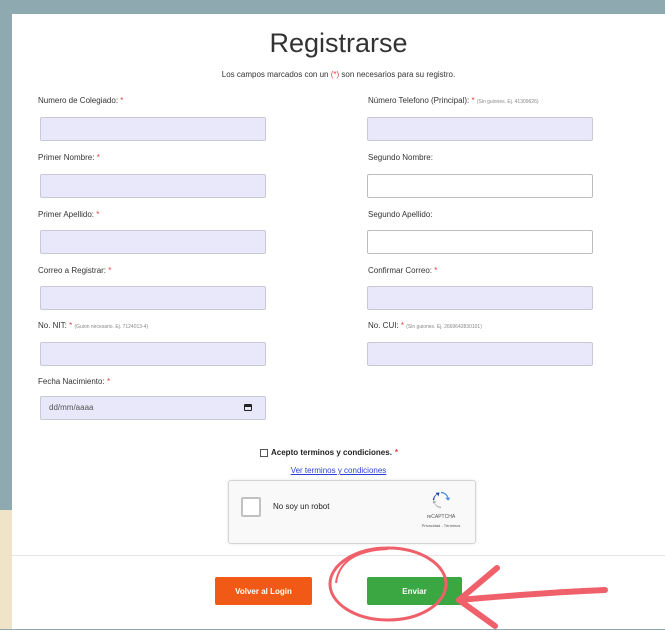 Image resolution: width=665 pixels, height=630 pixels. Describe the element at coordinates (388, 584) in the screenshot. I see `annotation-circle` at that location.